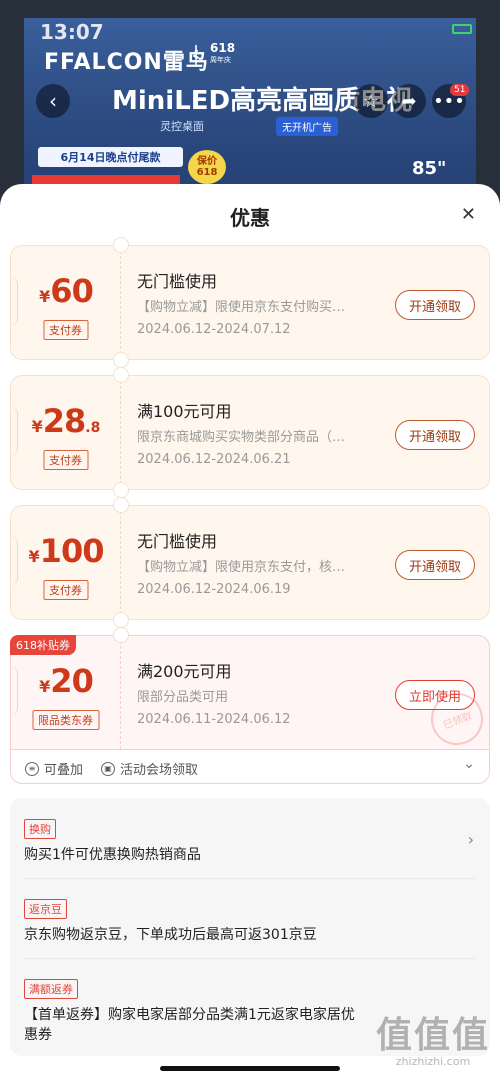 Image resolution: width=500 pixels, height=1082 pixels. I want to click on share-button: ➦, so click(409, 101).